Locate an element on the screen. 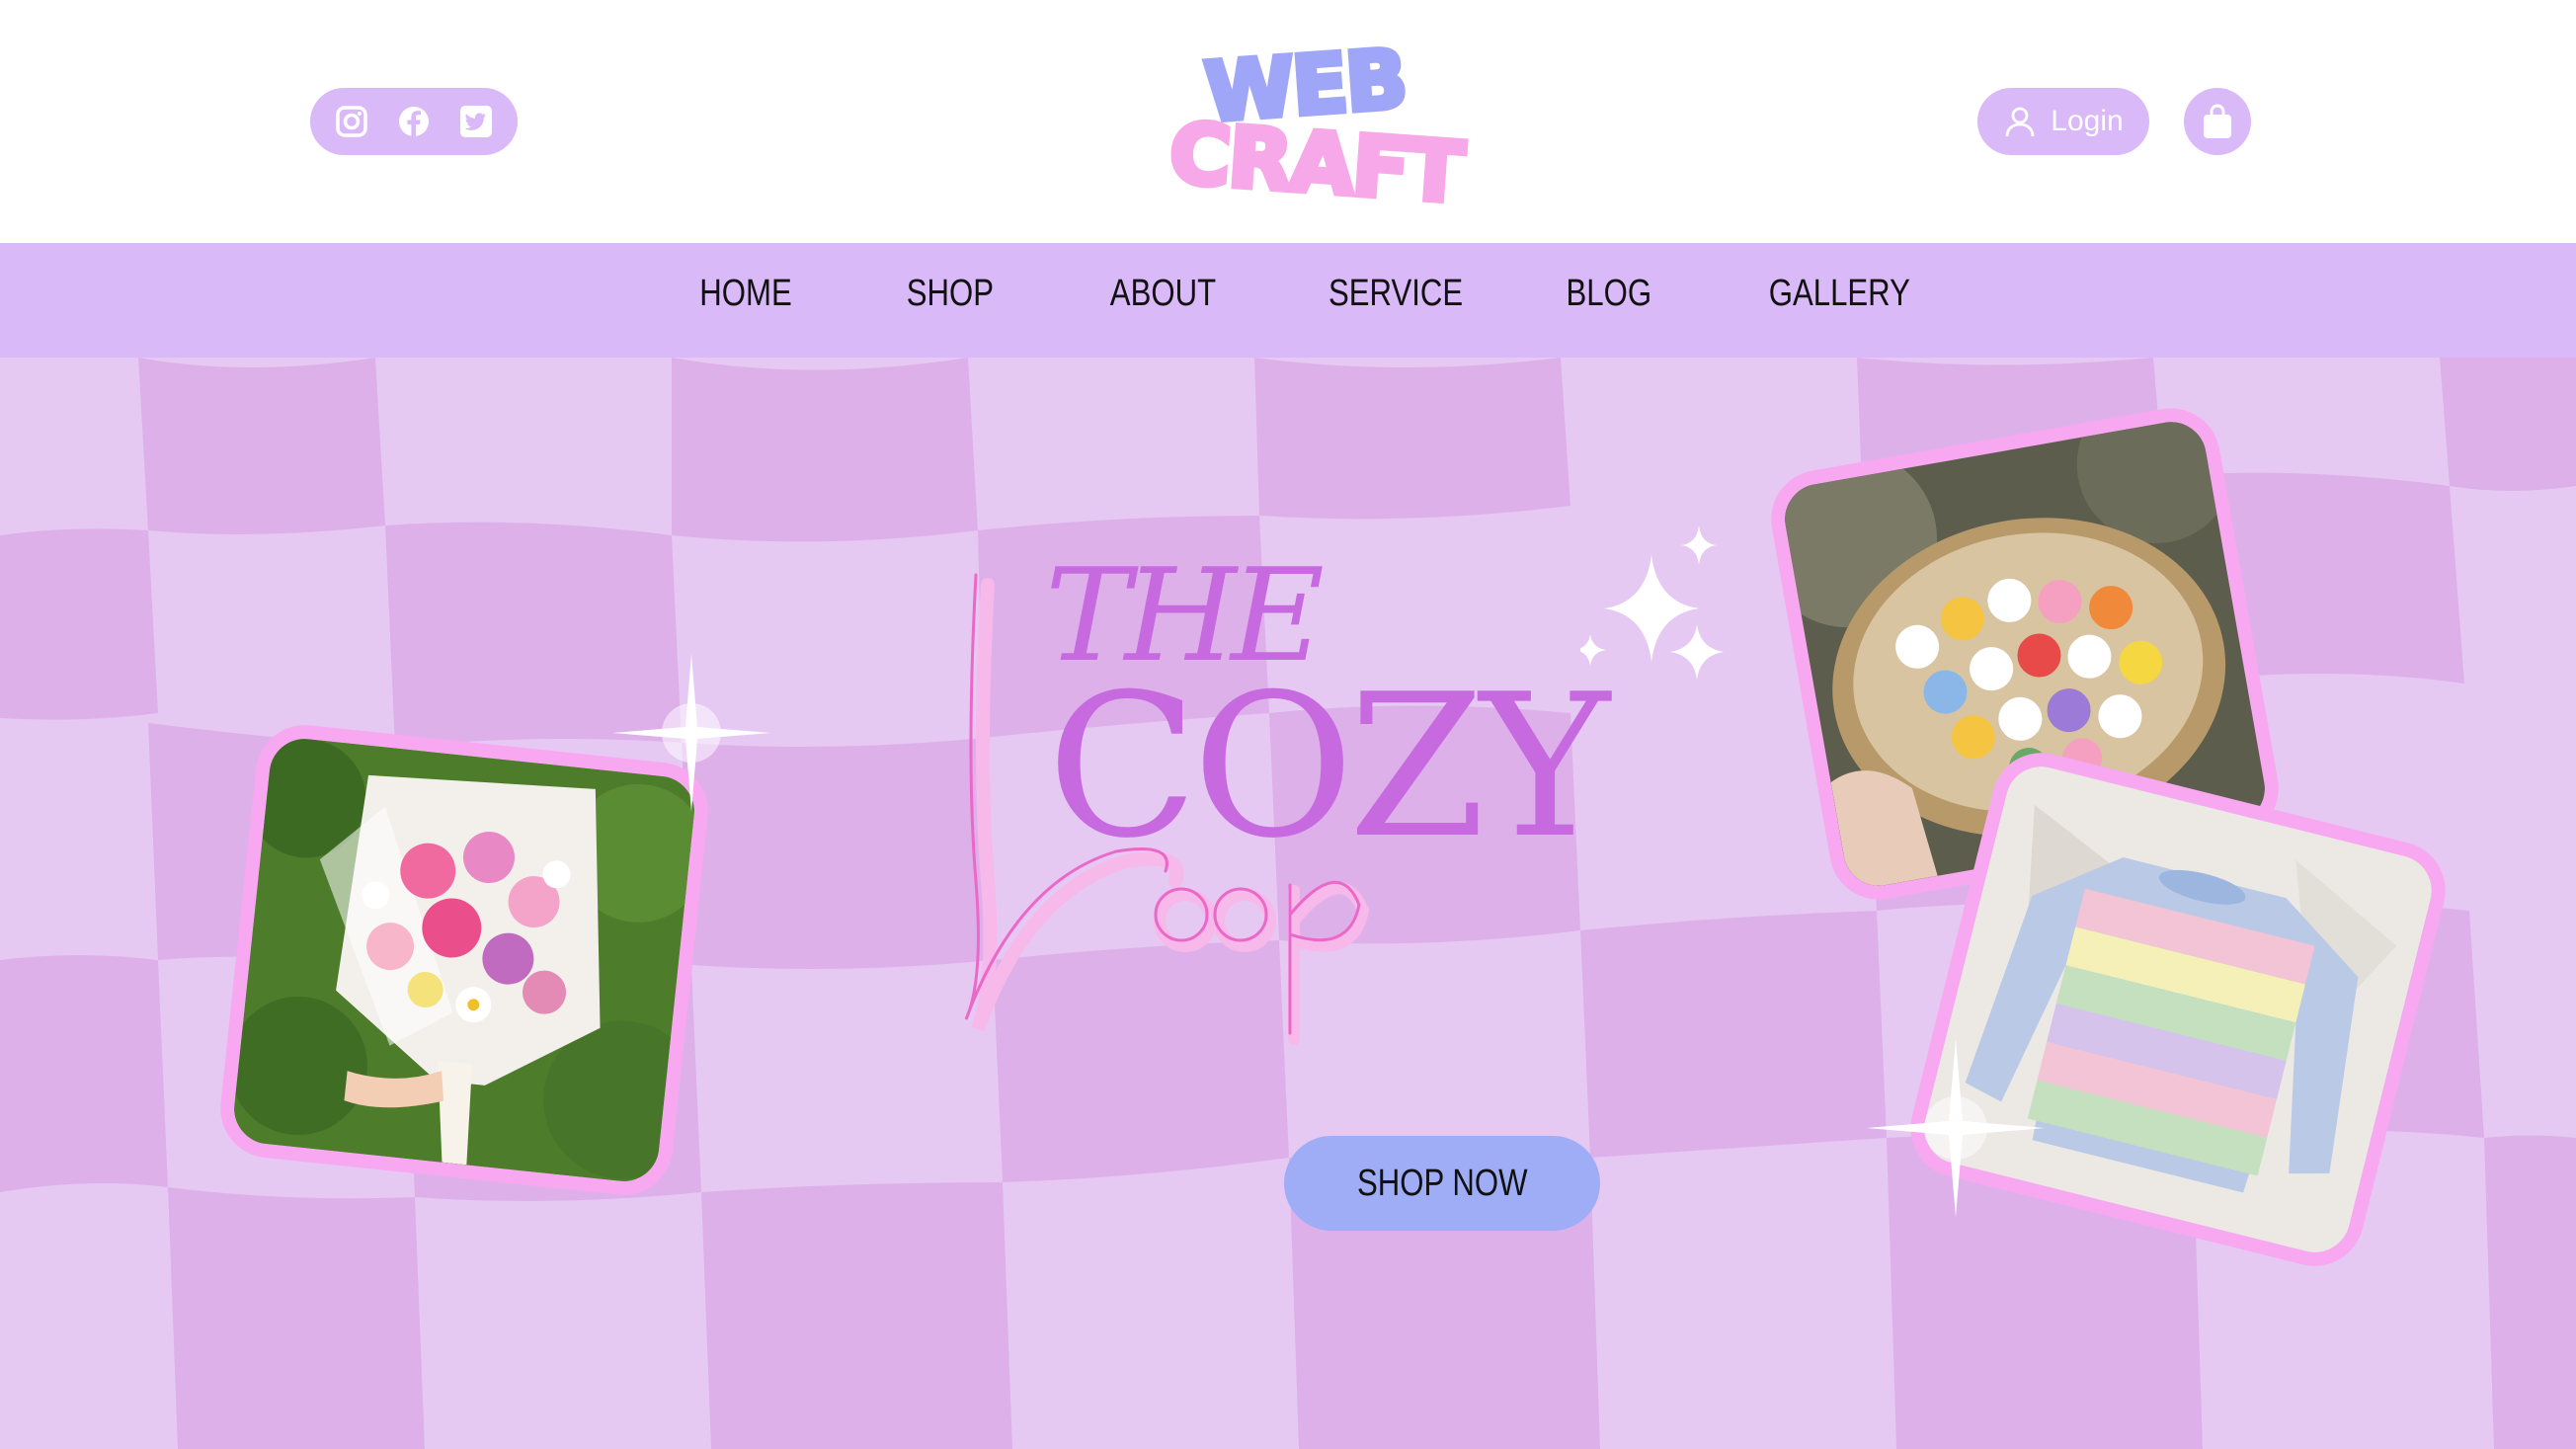  nav-item-blog: BLOG is located at coordinates (1609, 294).